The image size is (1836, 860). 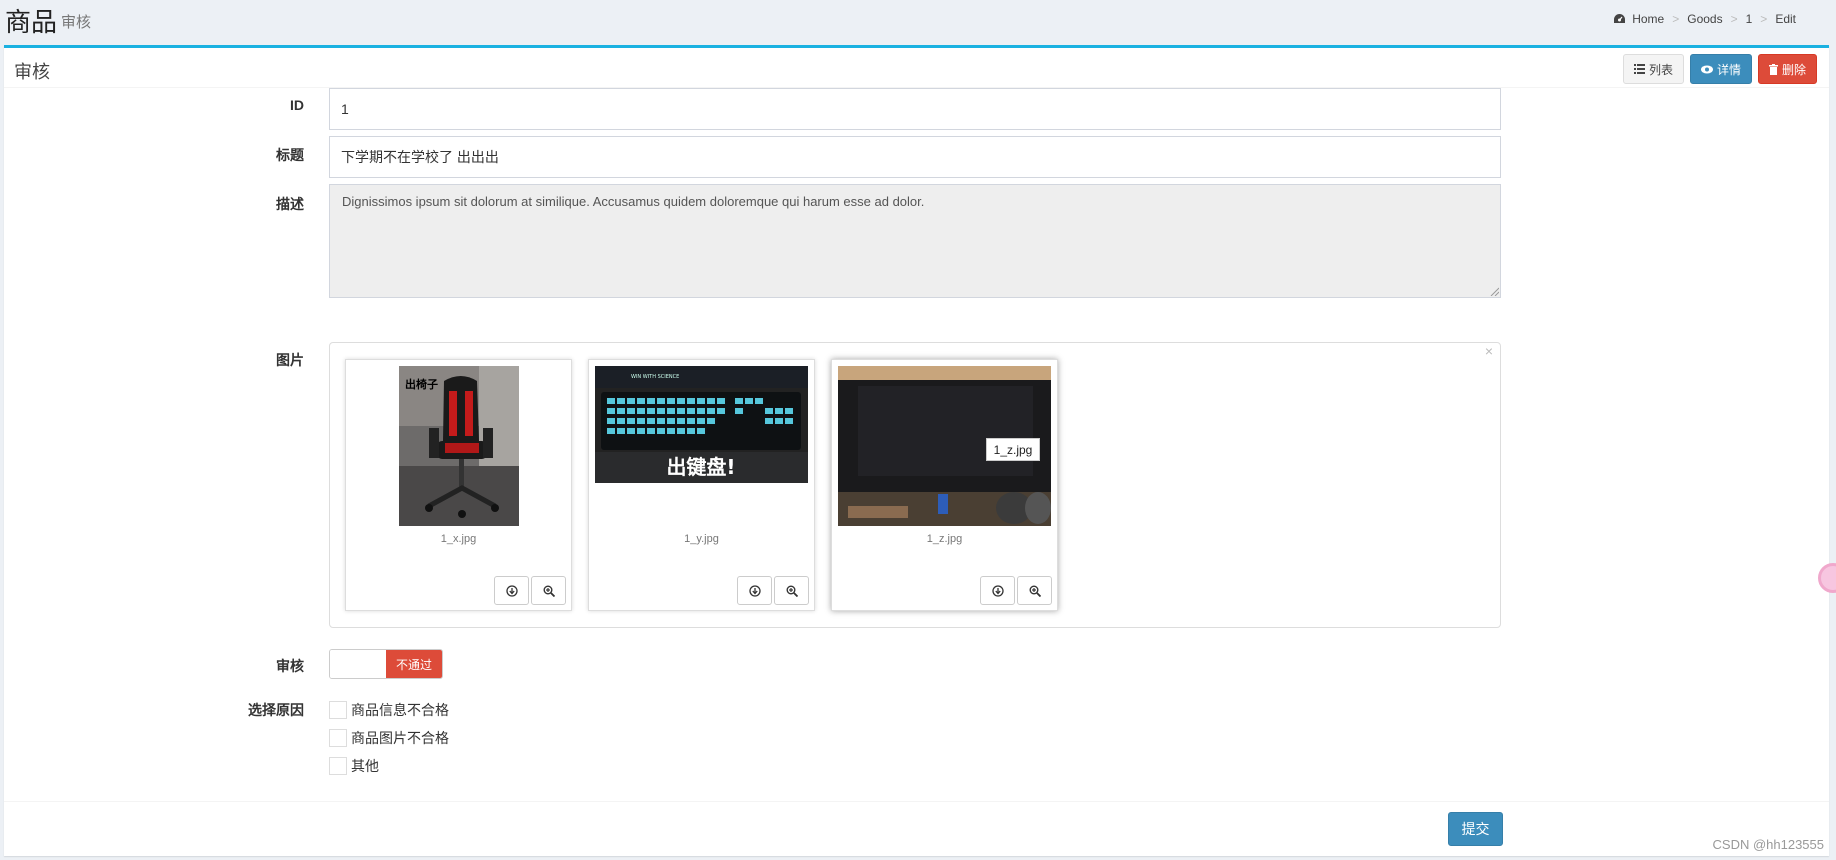 What do you see at coordinates (916, 830) in the screenshot?
I see `panel-footer: 提交` at bounding box center [916, 830].